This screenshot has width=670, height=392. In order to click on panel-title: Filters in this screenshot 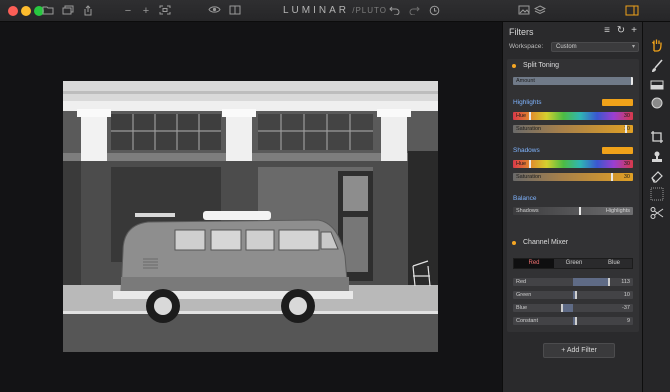, I will do `click(521, 32)`.